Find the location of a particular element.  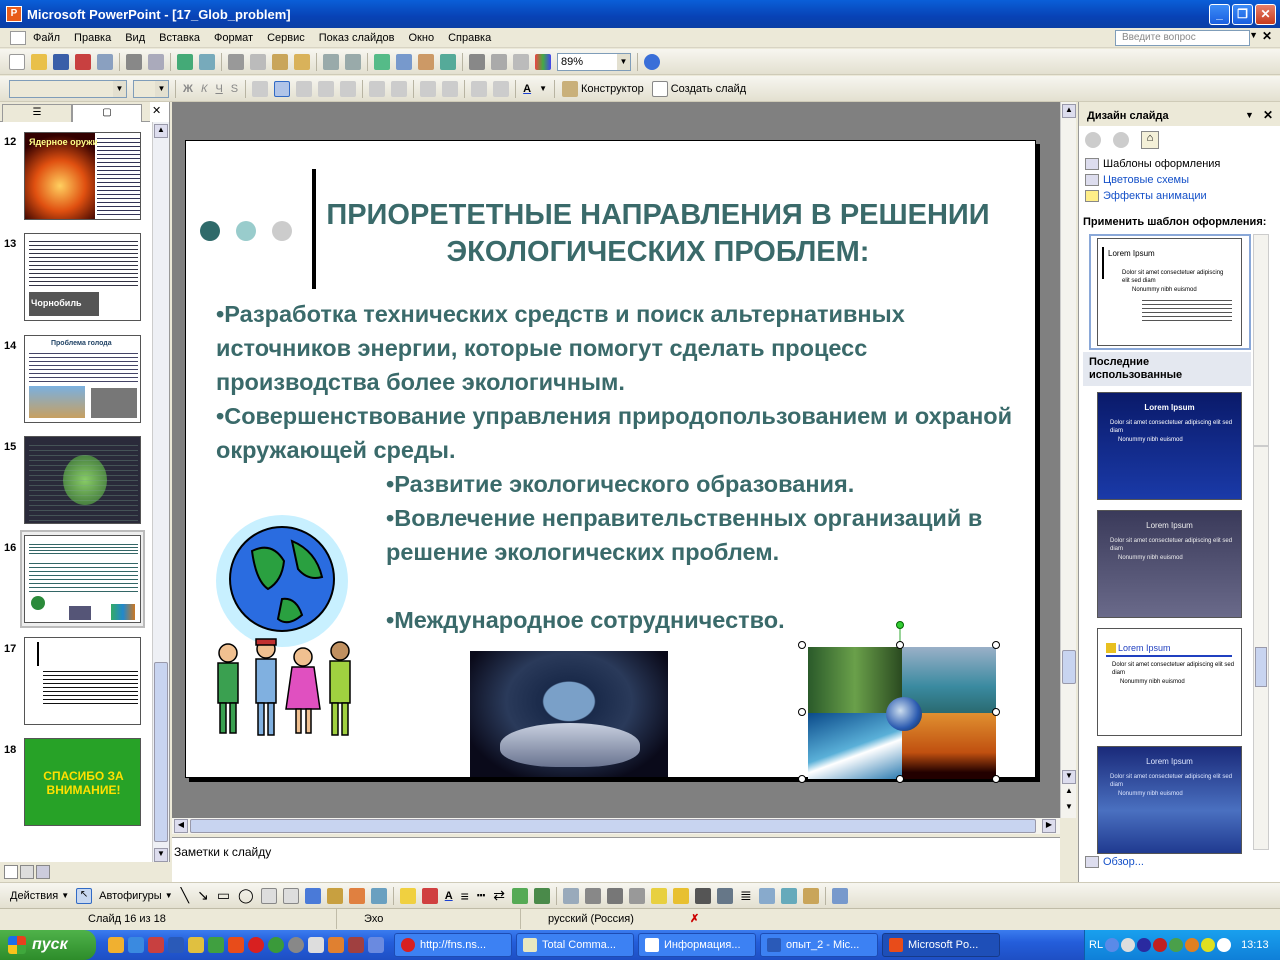

desktop-icon is located at coordinates (376, 945).